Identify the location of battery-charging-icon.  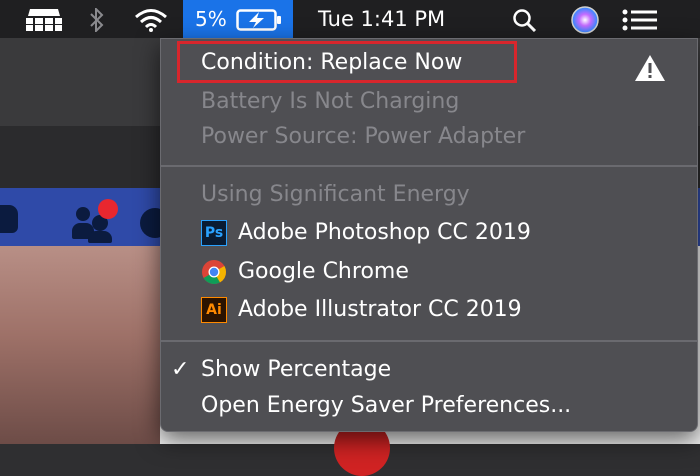
(258, 20).